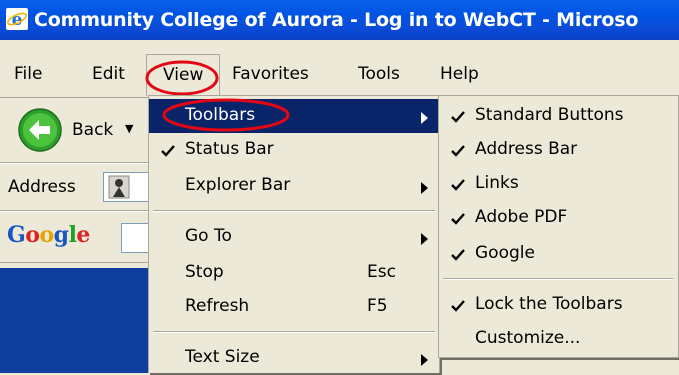 The image size is (679, 375). Describe the element at coordinates (92, 130) in the screenshot. I see `back-button-label: Back` at that location.